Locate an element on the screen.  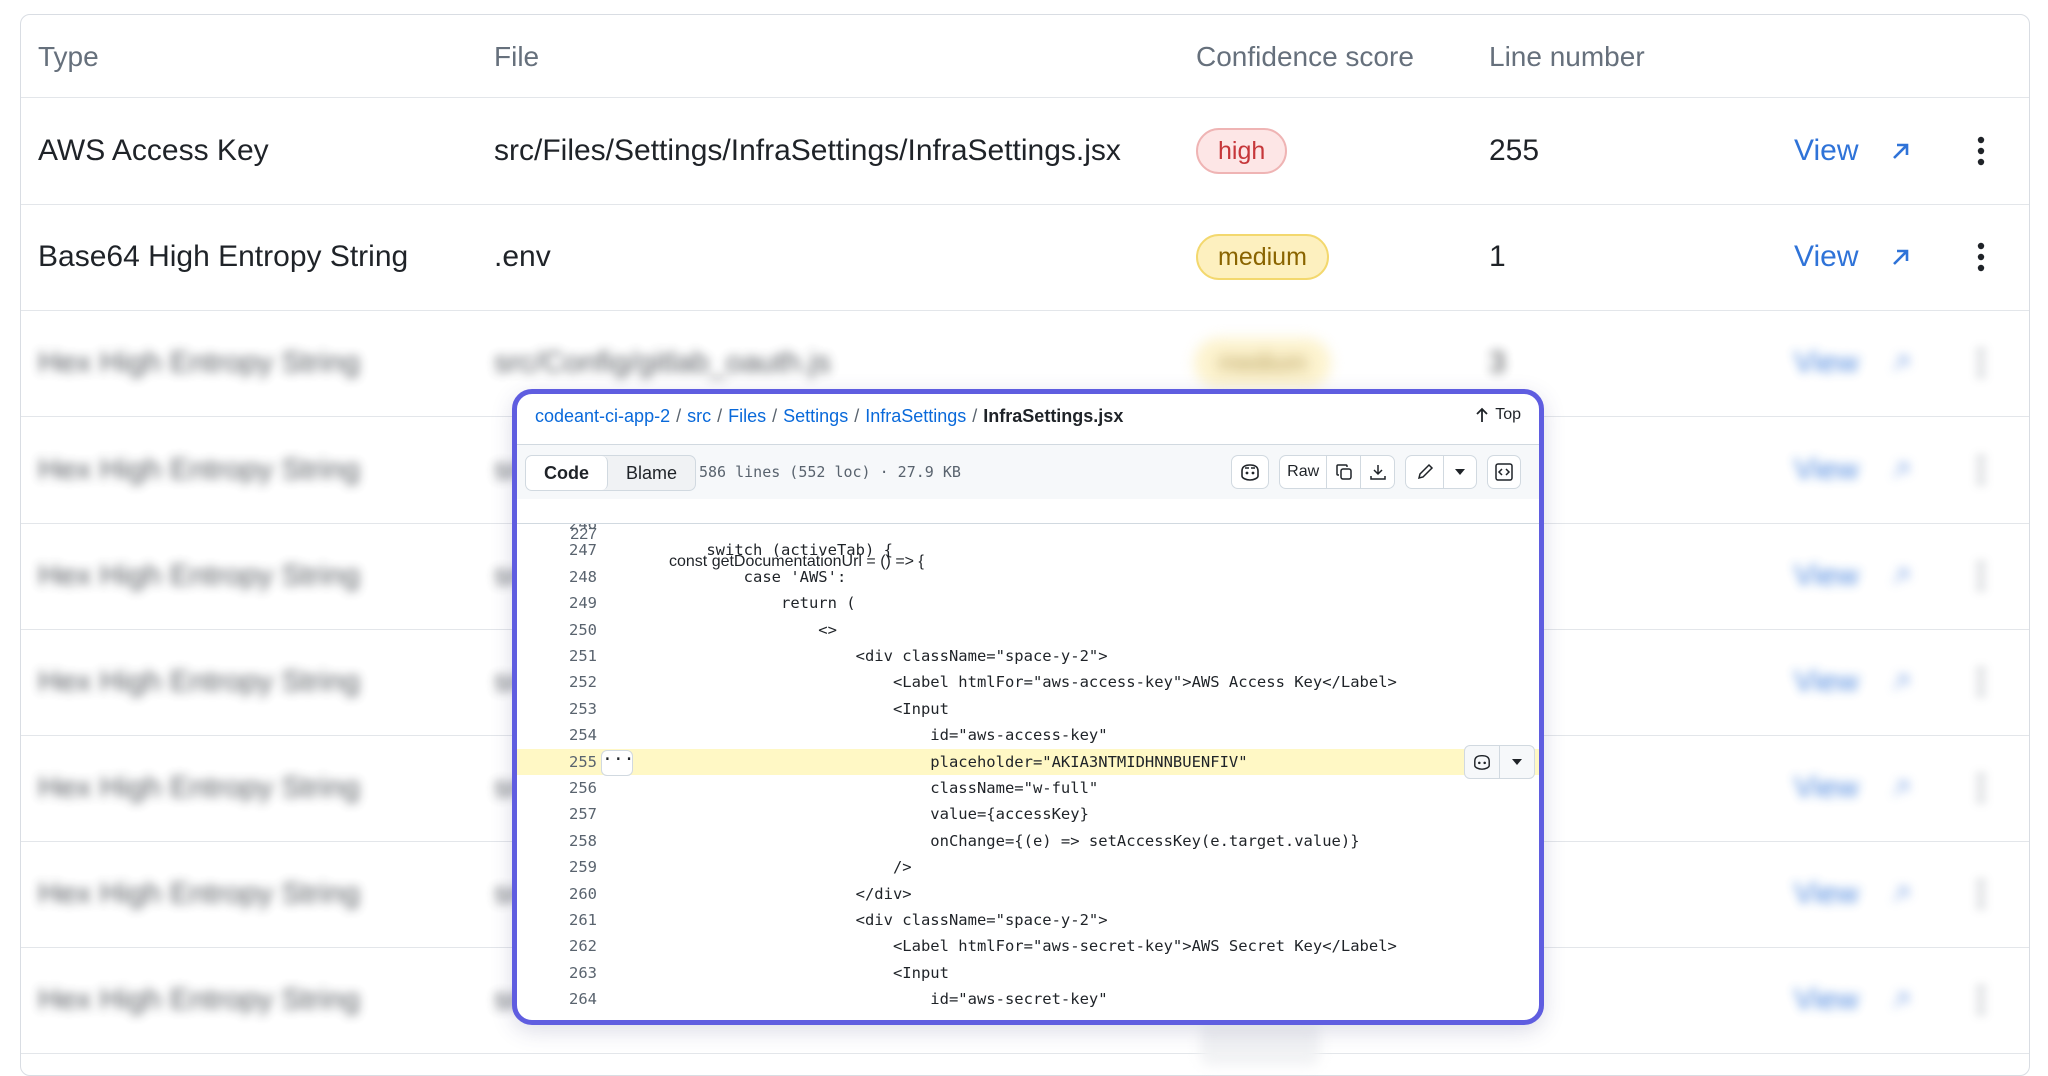
top-label: Top is located at coordinates (1508, 414).